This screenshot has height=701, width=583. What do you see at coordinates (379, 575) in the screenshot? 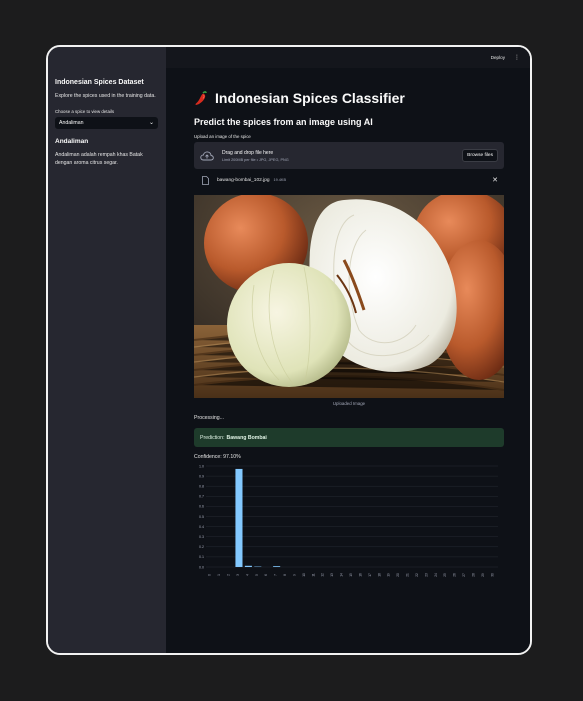
I see `x-tick-label: 18` at bounding box center [379, 575].